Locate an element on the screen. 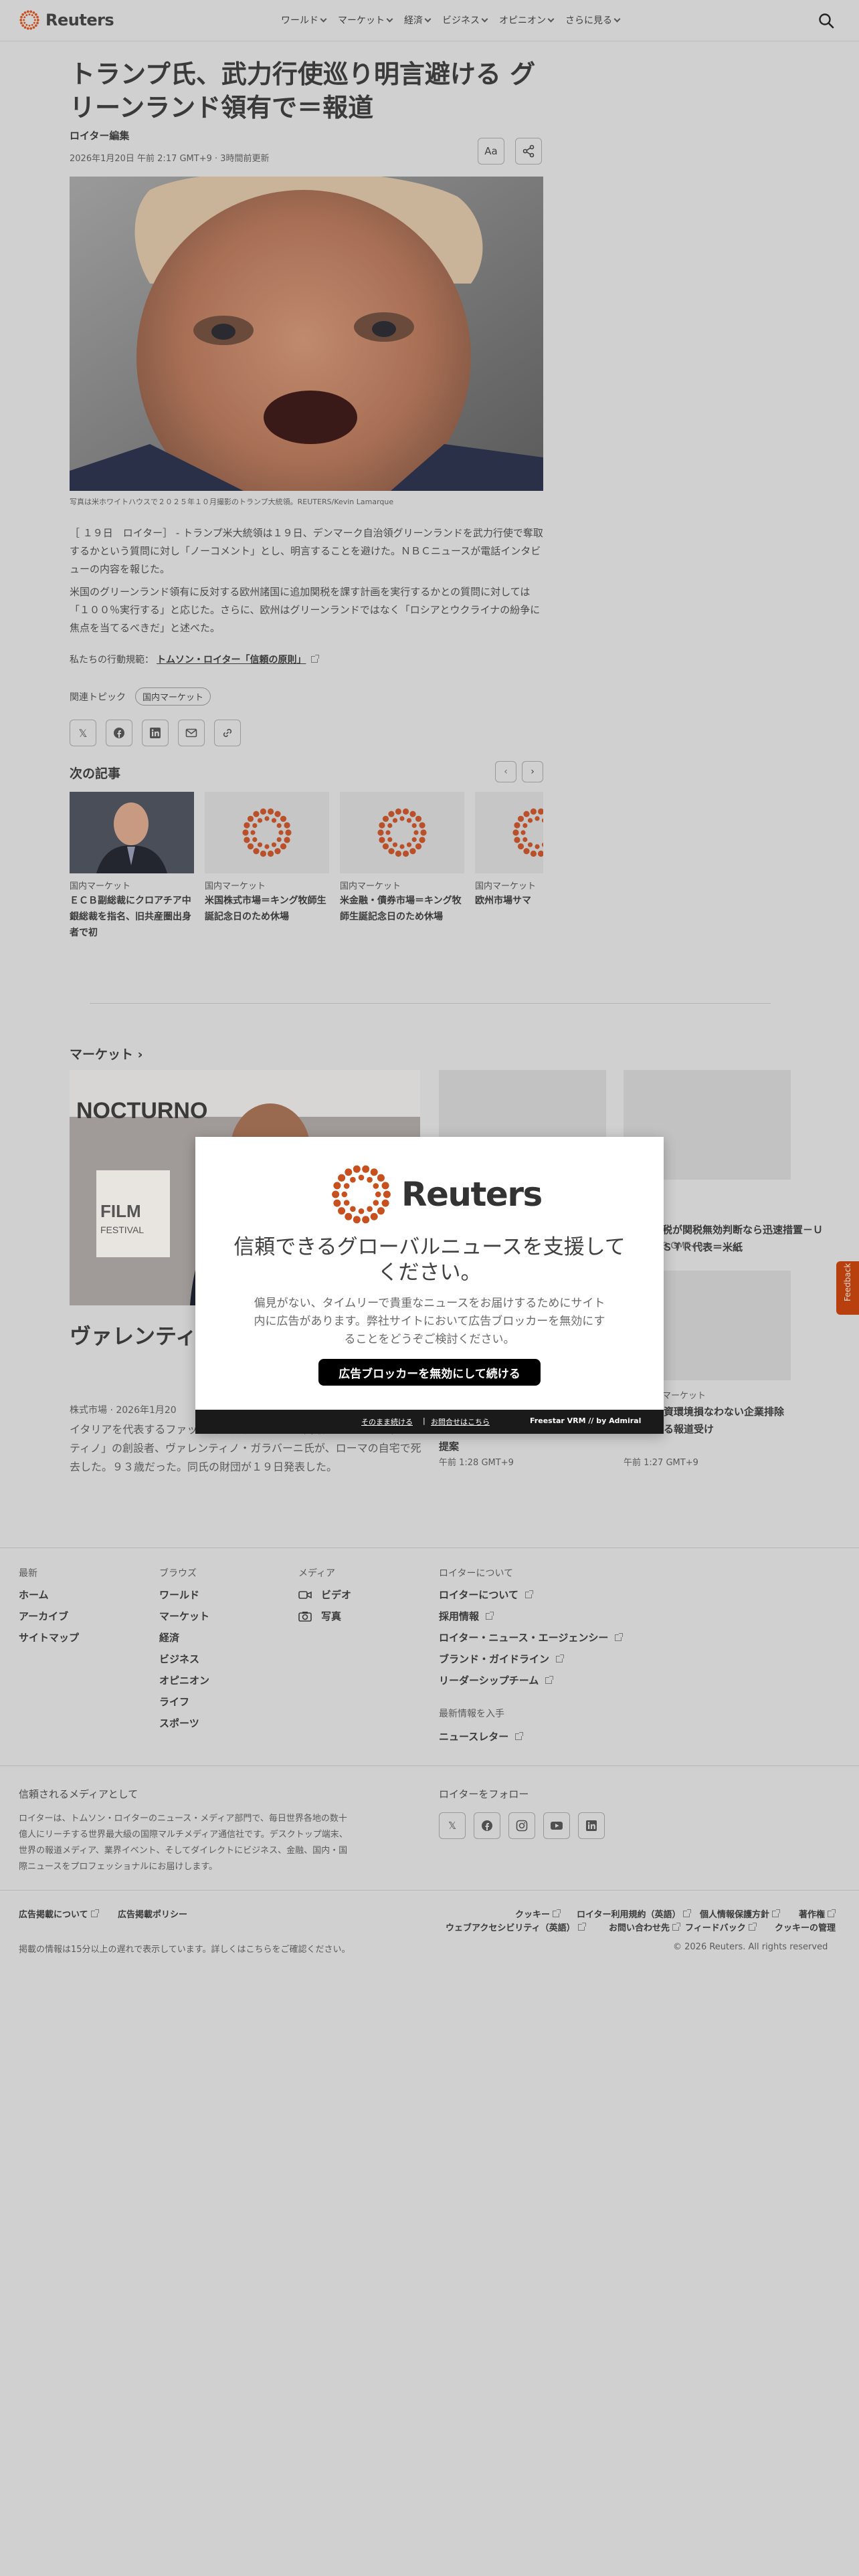 Image resolution: width=859 pixels, height=2576 pixels. legal-link: 著作権 is located at coordinates (818, 1913).